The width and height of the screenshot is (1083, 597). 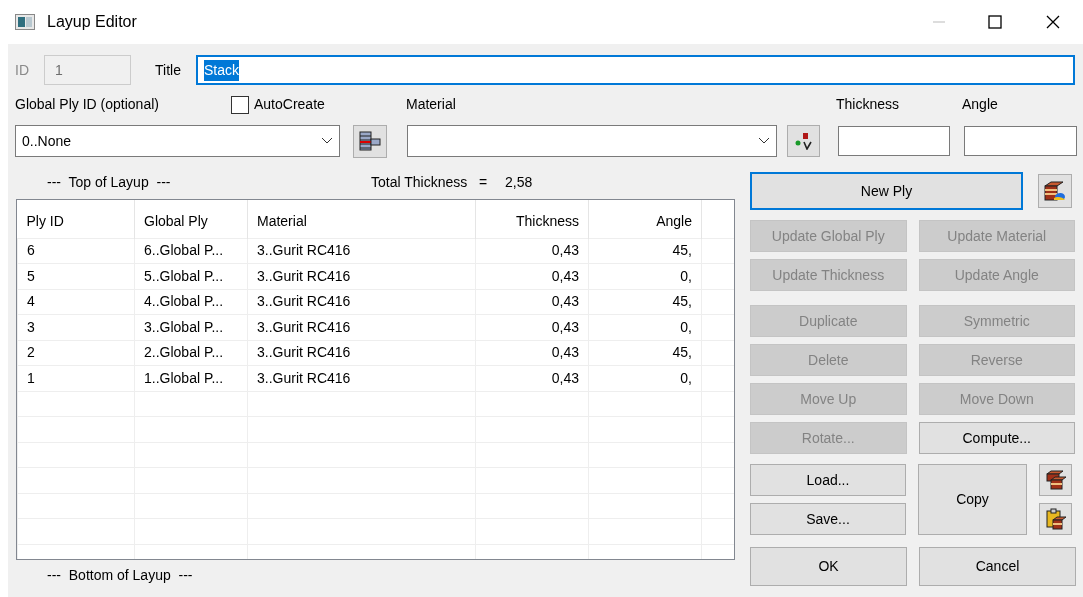 What do you see at coordinates (76, 378) in the screenshot?
I see `table-cell: 1` at bounding box center [76, 378].